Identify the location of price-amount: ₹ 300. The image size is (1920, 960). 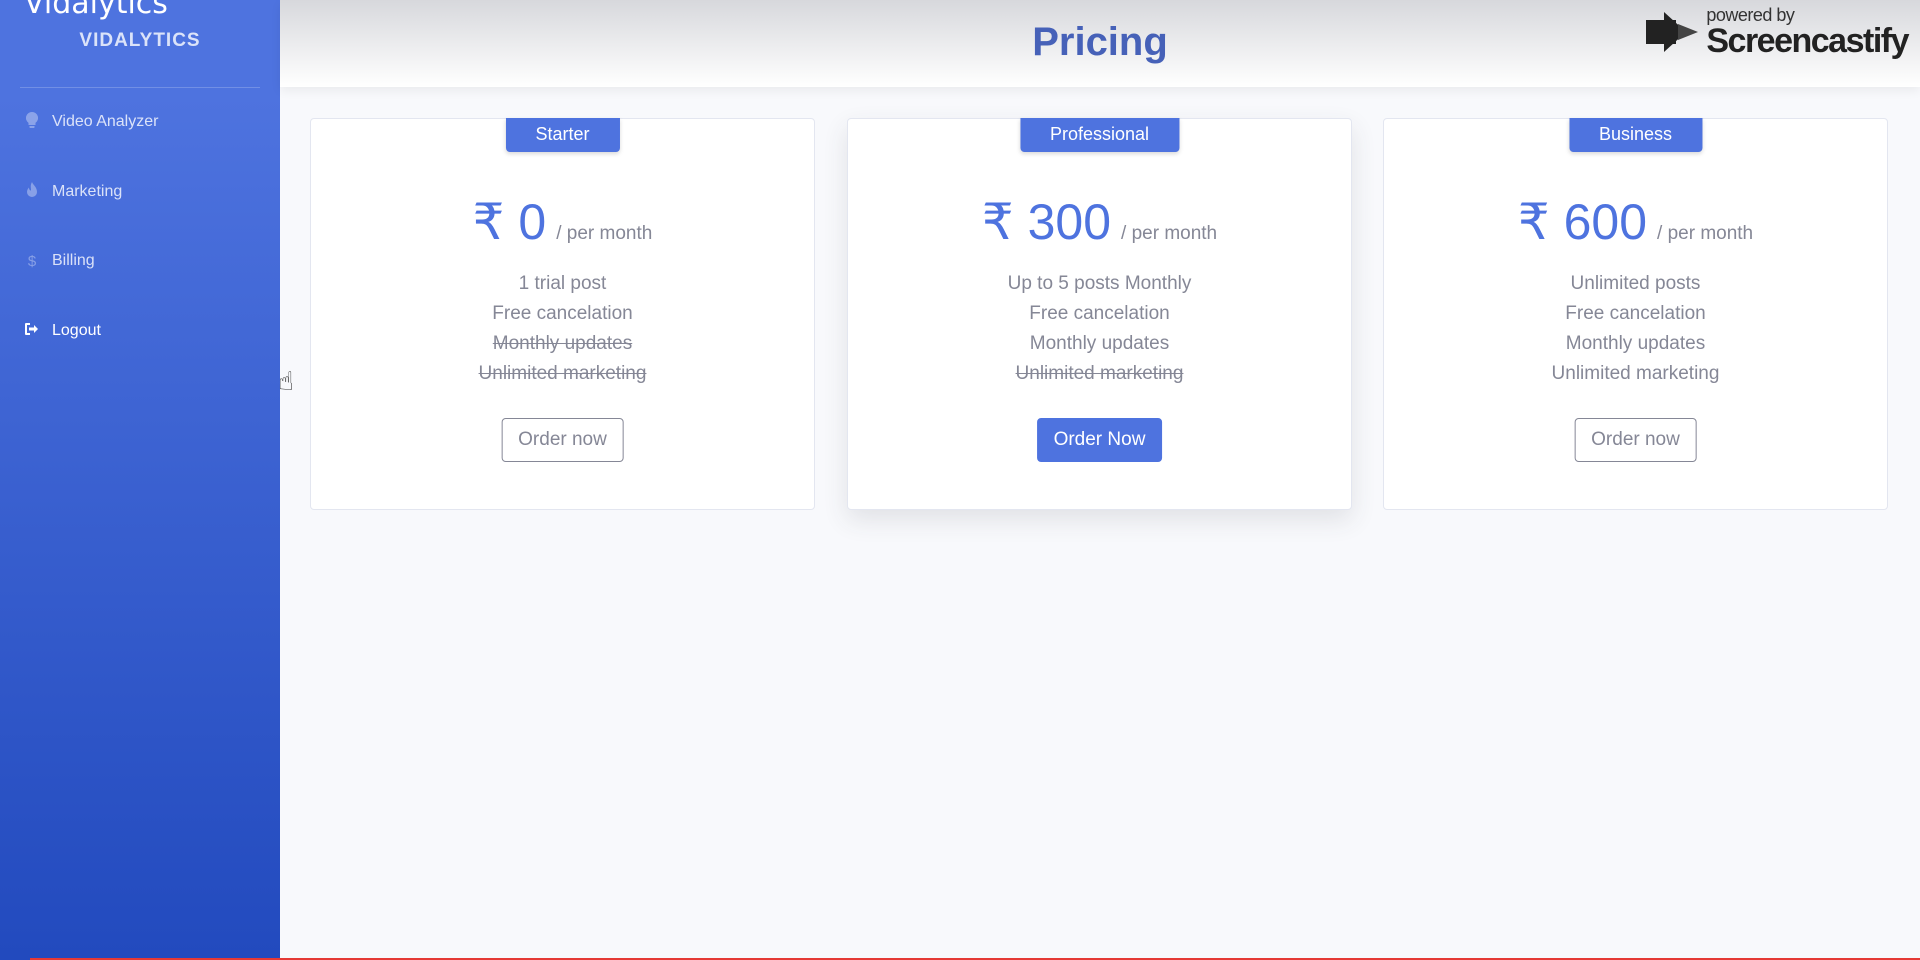
(1046, 222).